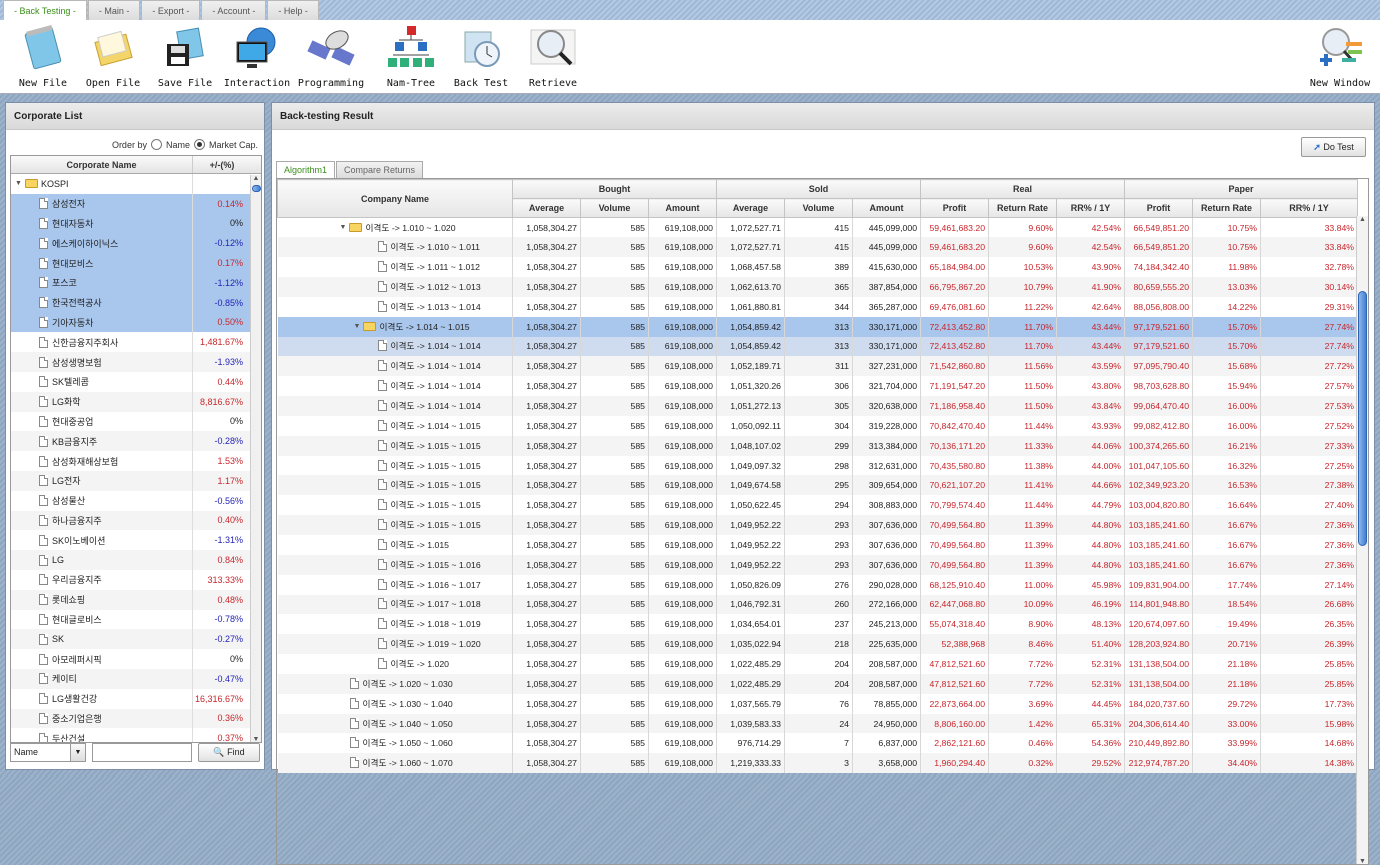  Describe the element at coordinates (136, 243) in the screenshot. I see `corporate-row: 에스케이하이닉스 -0.12%` at that location.